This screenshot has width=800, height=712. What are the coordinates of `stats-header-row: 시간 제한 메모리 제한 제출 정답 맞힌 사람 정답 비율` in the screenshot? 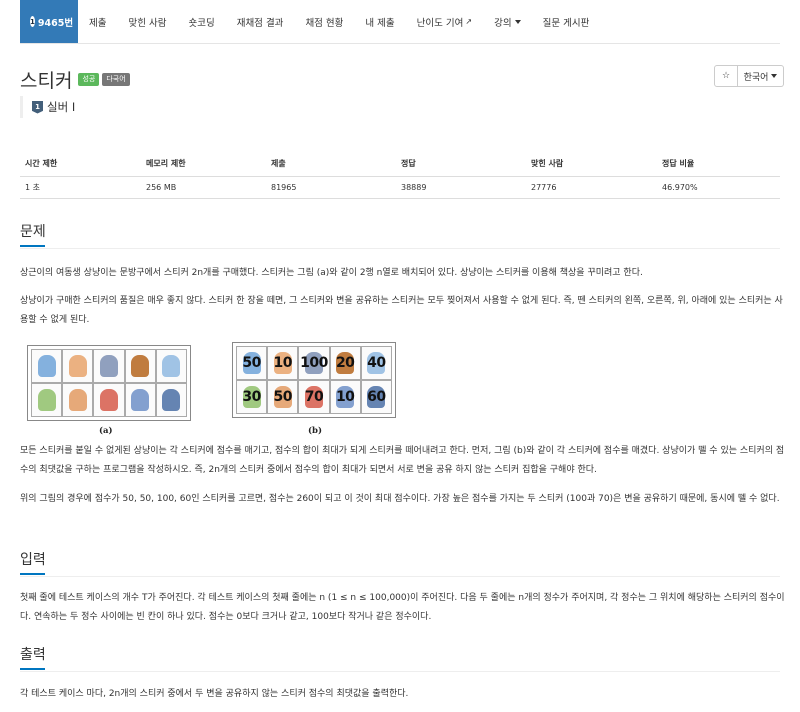 It's located at (400, 164).